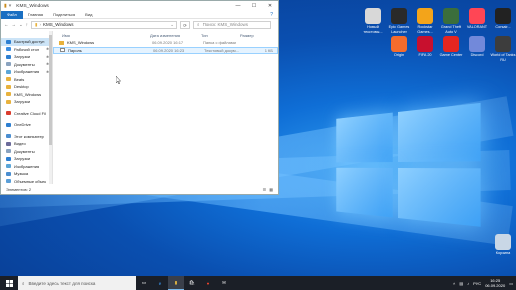  Describe the element at coordinates (477, 19) in the screenshot. I see `desktop-shortcut: VALORANT` at that location.